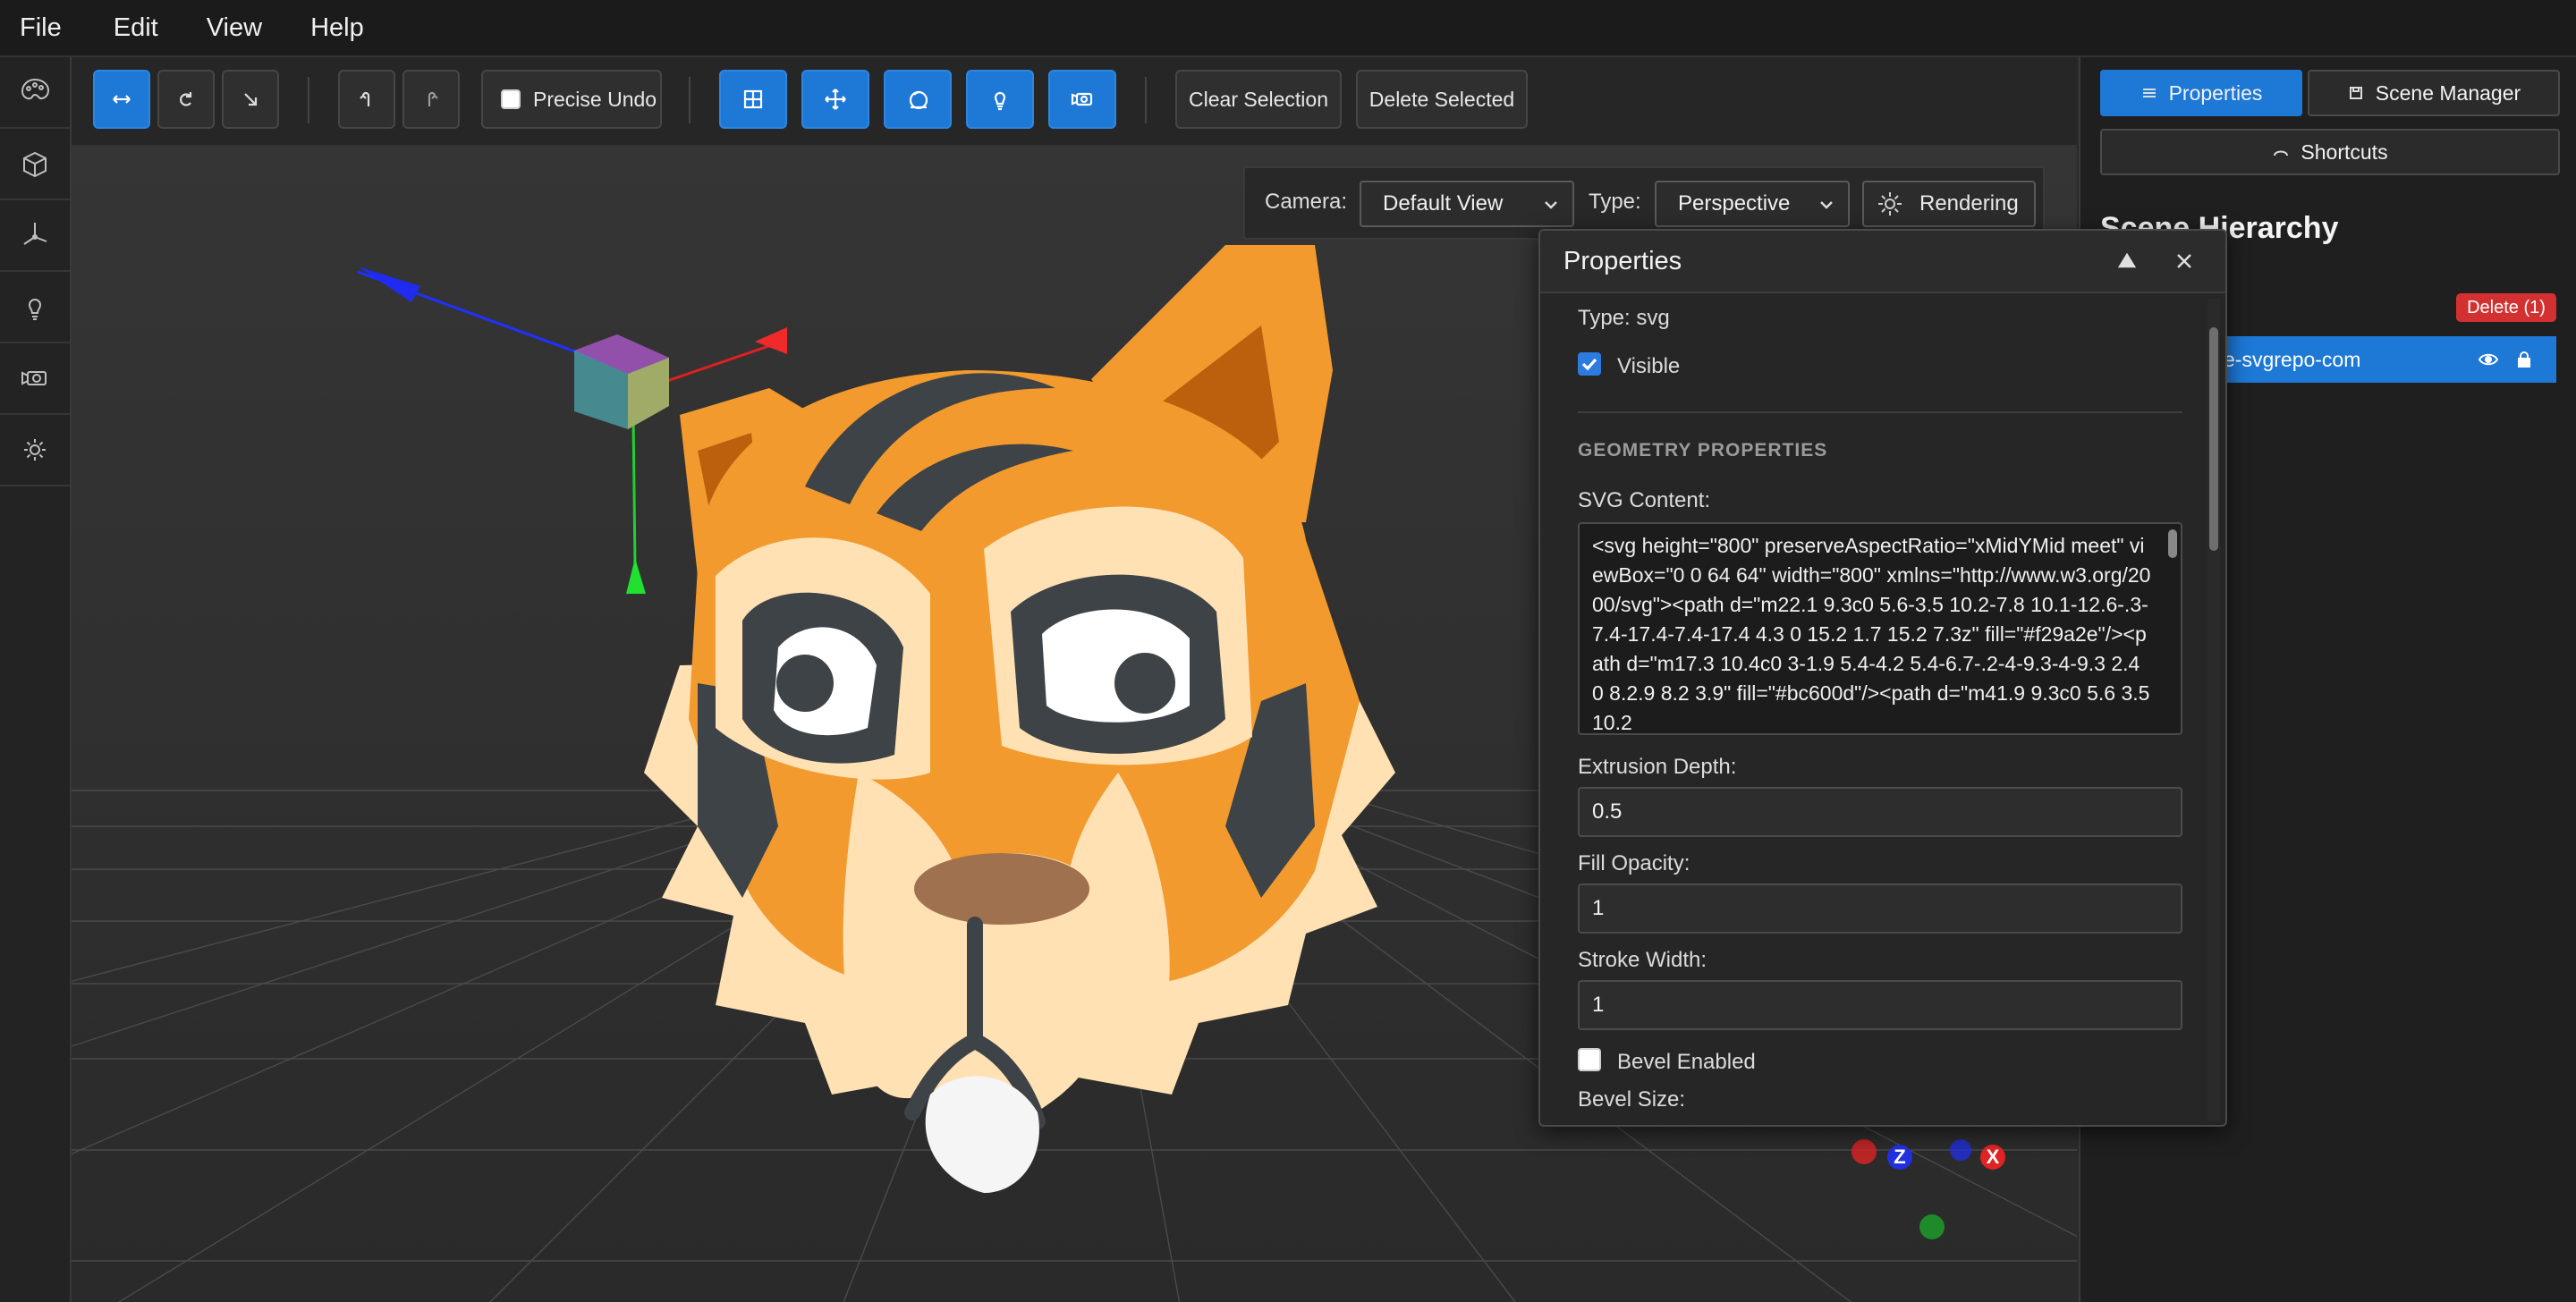 Image resolution: width=2576 pixels, height=1302 pixels. Describe the element at coordinates (1649, 366) in the screenshot. I see `visible-label: Visible` at that location.